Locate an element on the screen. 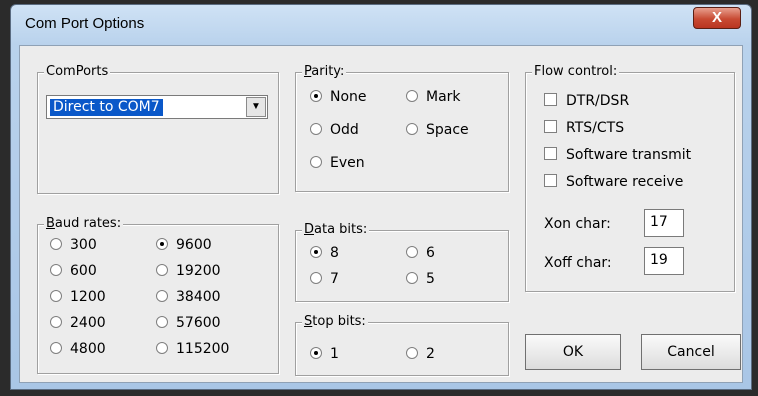 This screenshot has width=758, height=396. xon-label: Xon char: is located at coordinates (577, 224).